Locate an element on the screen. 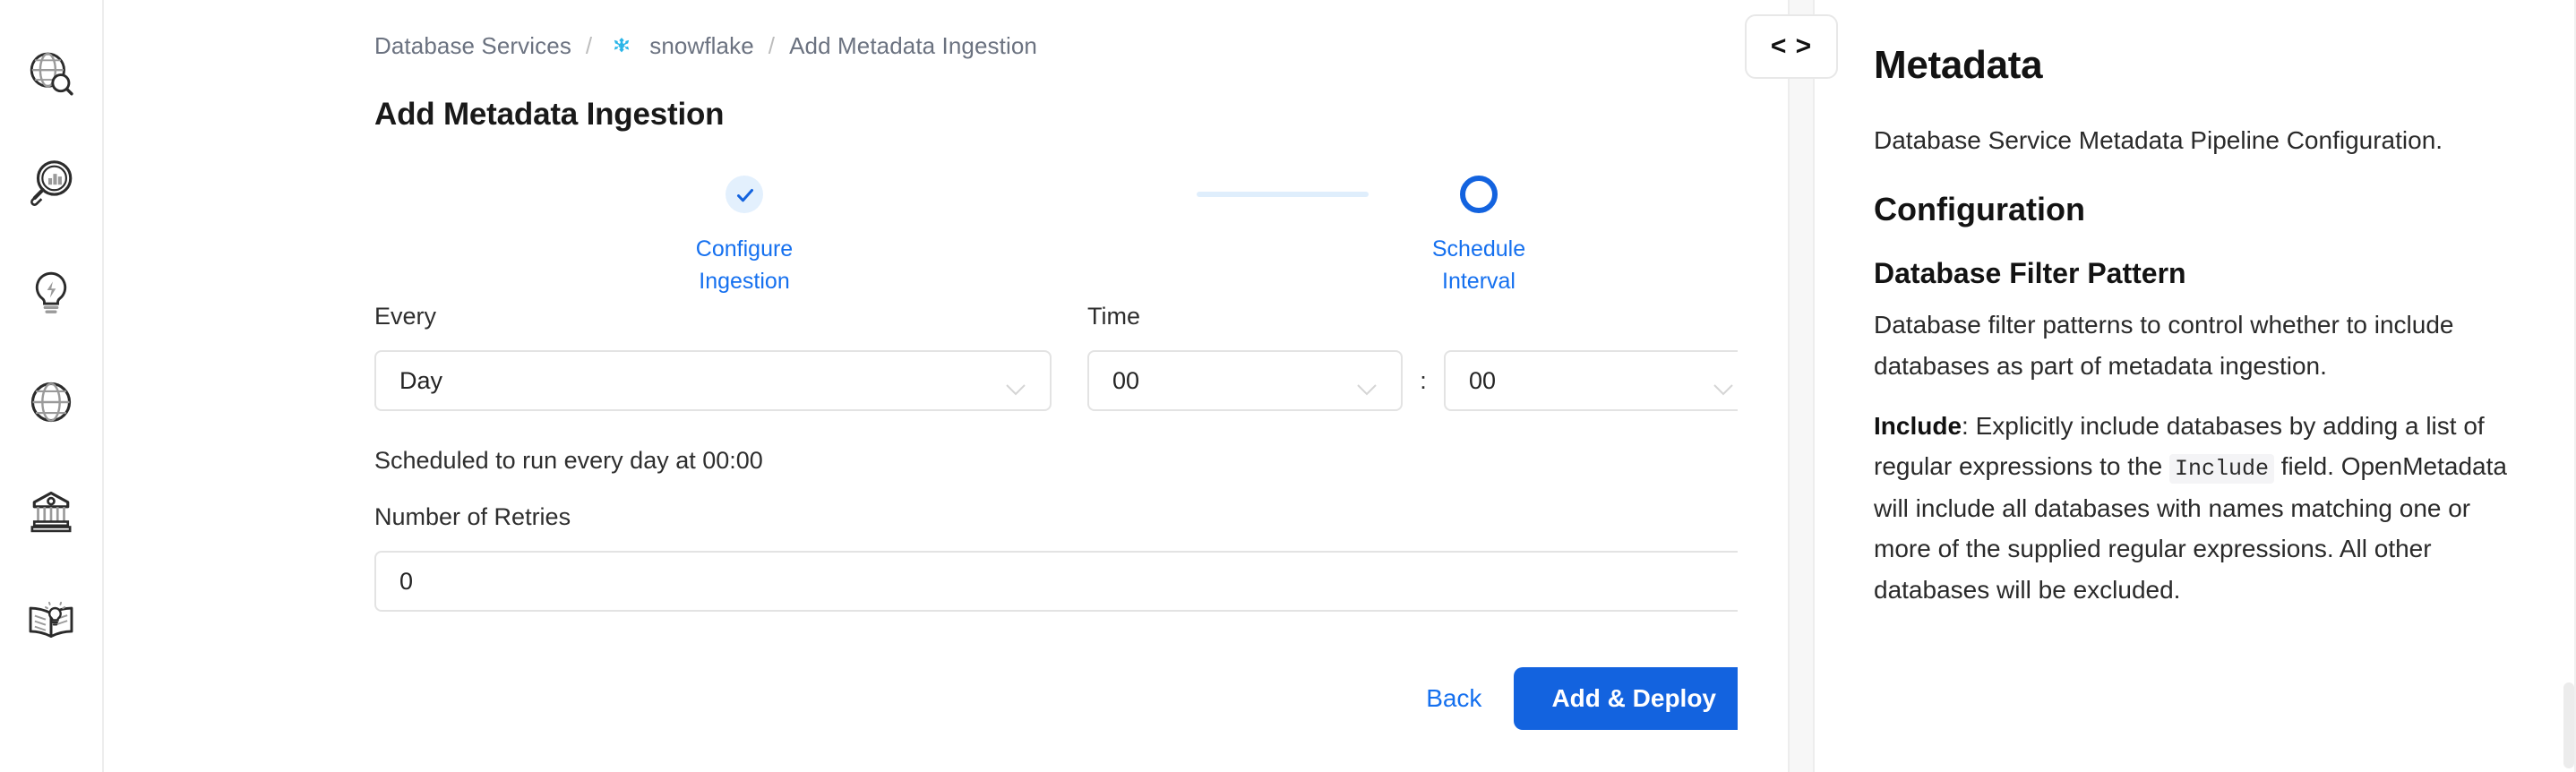 This screenshot has height=772, width=2576. retries-input-value: 0 is located at coordinates (406, 581).